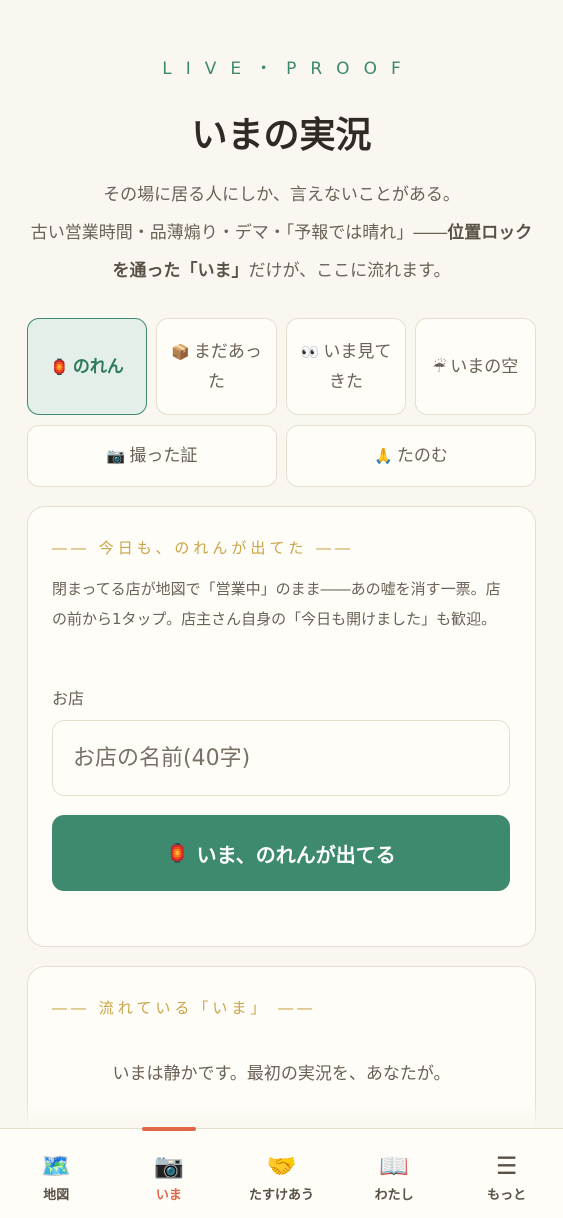 Image resolution: width=563 pixels, height=1218 pixels. I want to click on pray-icon: 🙏, so click(383, 456).